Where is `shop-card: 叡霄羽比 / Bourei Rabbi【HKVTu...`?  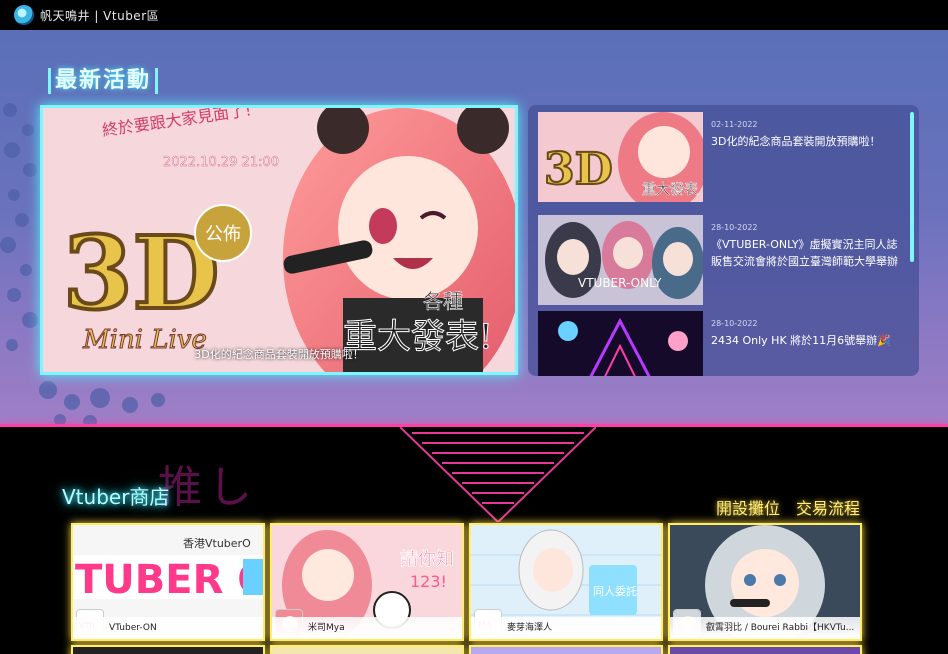 shop-card: 叡霄羽比 / Bourei Rabbi【HKVTu... is located at coordinates (765, 582).